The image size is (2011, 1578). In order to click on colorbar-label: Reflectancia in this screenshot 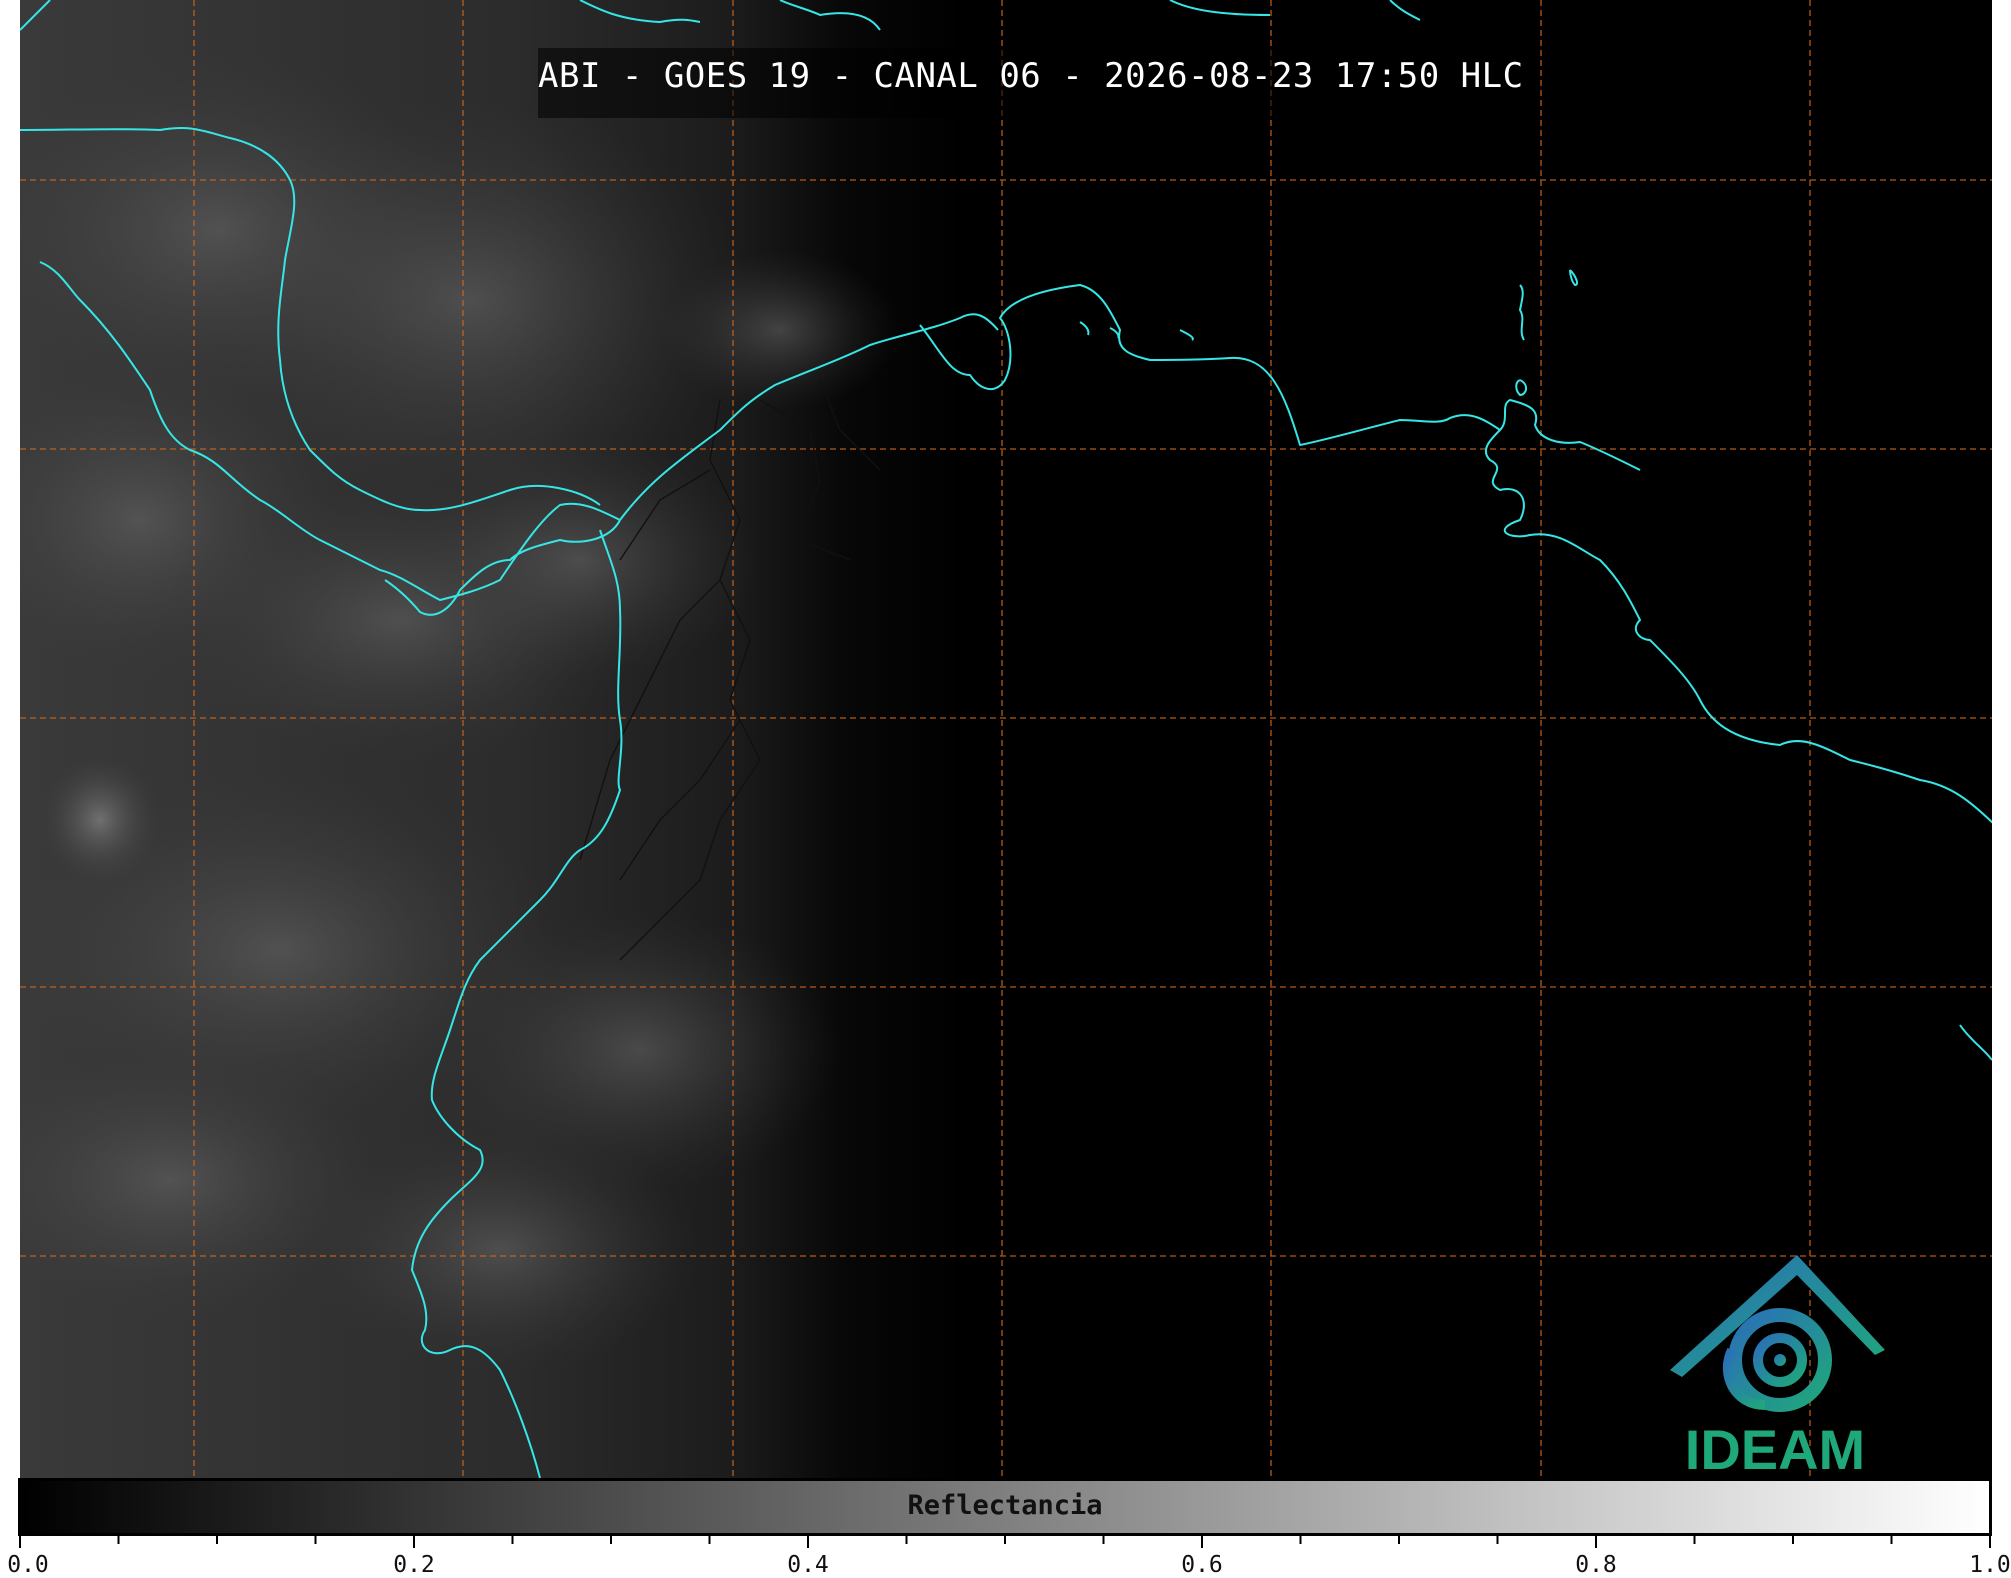, I will do `click(1005, 1505)`.